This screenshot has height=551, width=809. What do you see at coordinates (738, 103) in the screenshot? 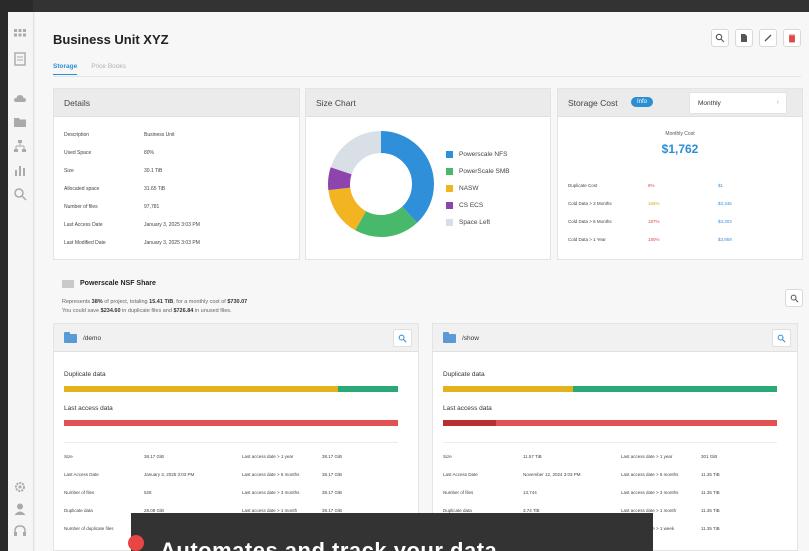
I see `period-select: Monthly ›` at bounding box center [738, 103].